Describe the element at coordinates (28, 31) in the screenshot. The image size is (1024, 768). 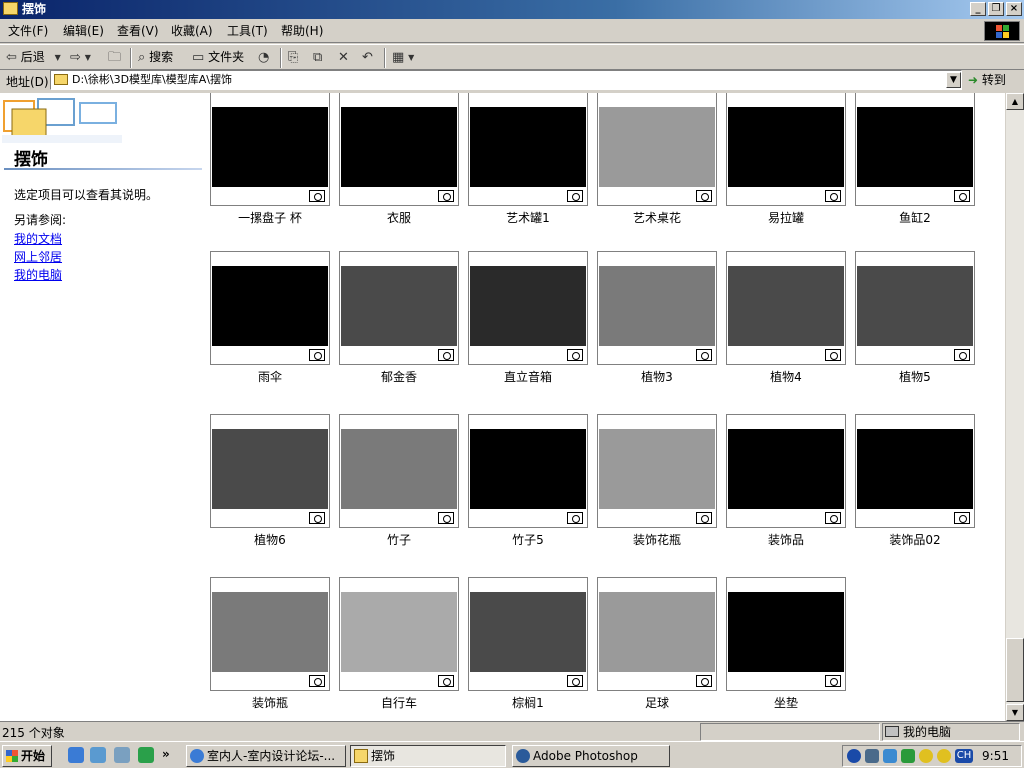
I see `menu-file: 文件(F)` at that location.